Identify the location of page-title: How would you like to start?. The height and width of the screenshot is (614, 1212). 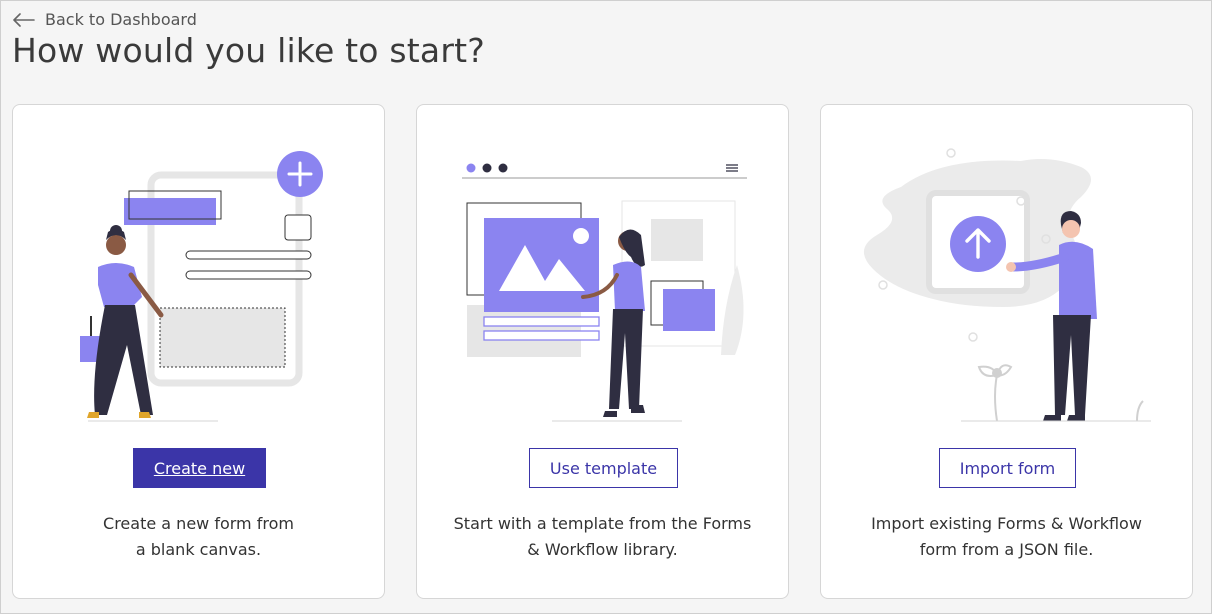
(248, 50).